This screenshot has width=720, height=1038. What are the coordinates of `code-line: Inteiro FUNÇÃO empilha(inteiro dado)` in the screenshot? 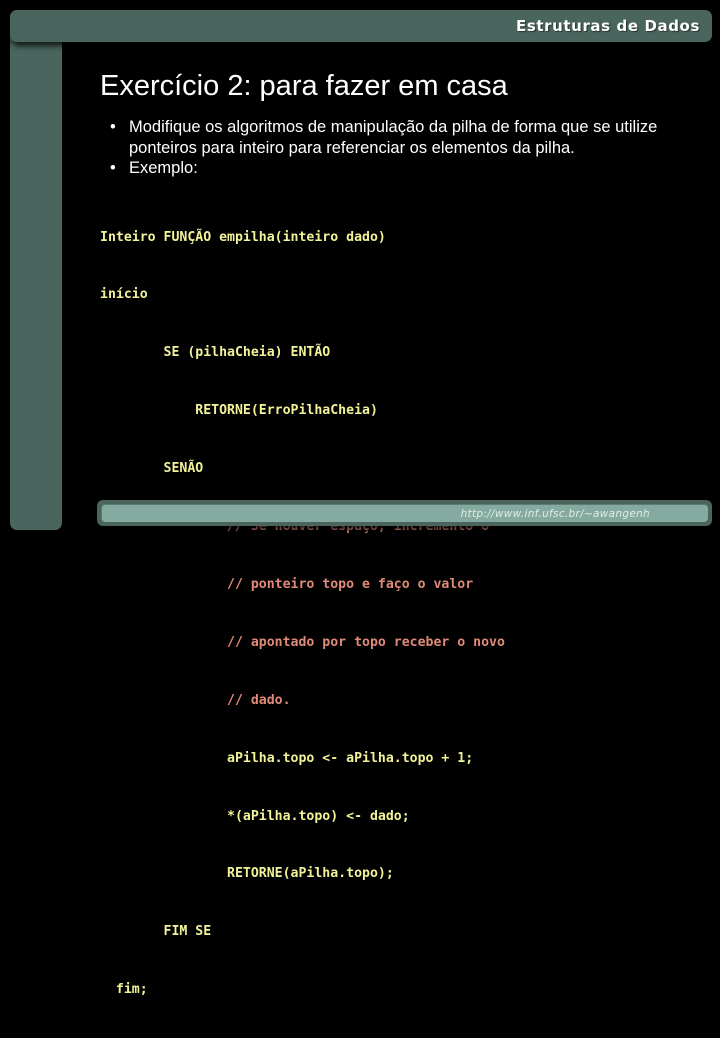 It's located at (243, 237).